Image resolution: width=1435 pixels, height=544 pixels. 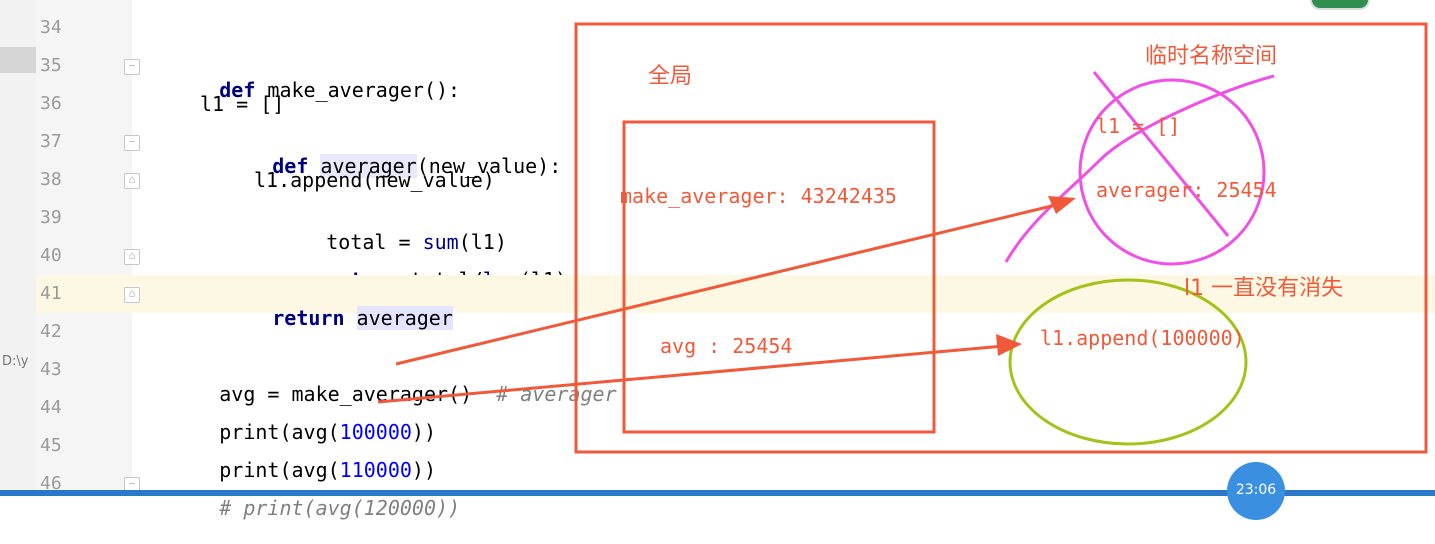 What do you see at coordinates (726, 346) in the screenshot?
I see `avg-entry: avg : 25454` at bounding box center [726, 346].